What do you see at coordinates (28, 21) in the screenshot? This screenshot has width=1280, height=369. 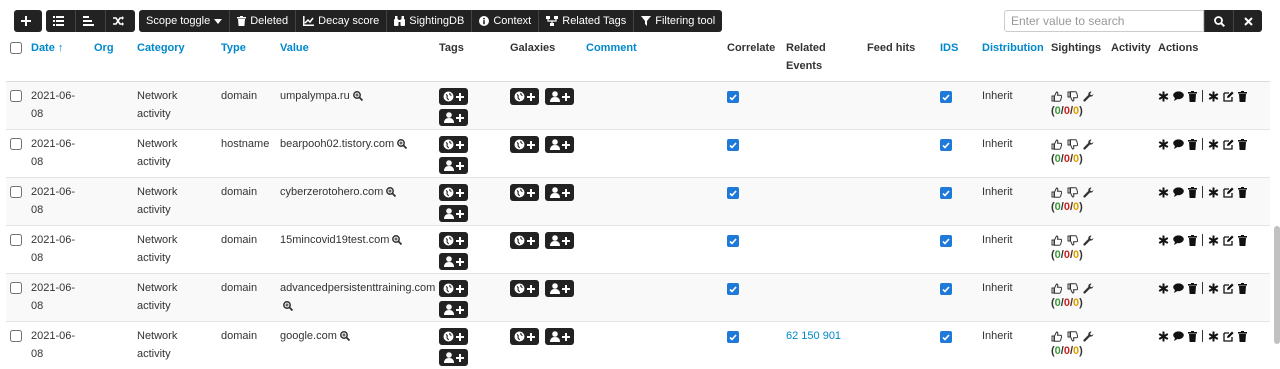 I see `add-attribute-button` at bounding box center [28, 21].